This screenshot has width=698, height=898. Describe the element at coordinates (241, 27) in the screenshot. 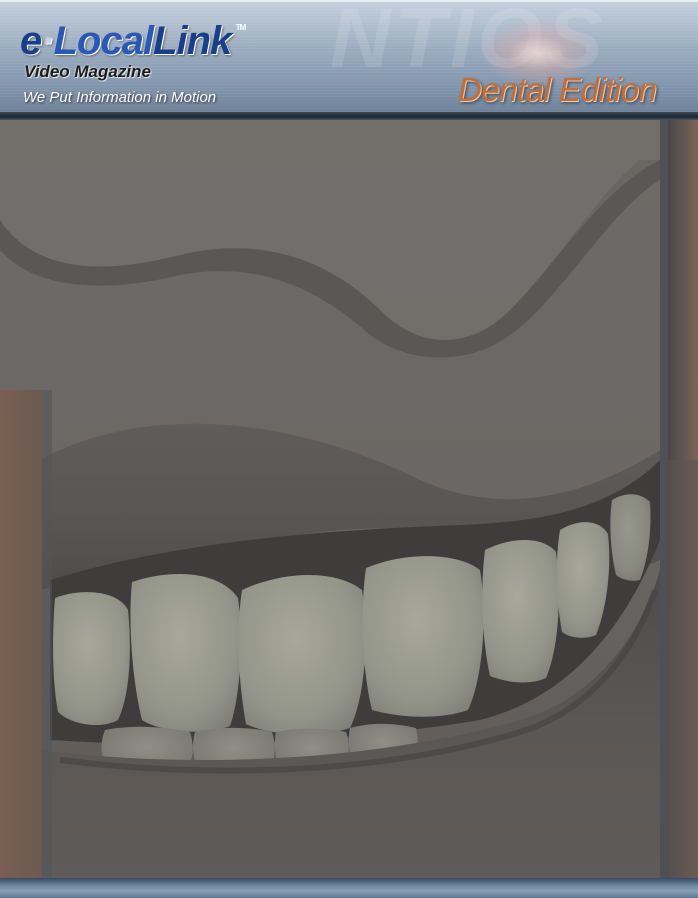

I see `trademark-symbol: TM` at that location.